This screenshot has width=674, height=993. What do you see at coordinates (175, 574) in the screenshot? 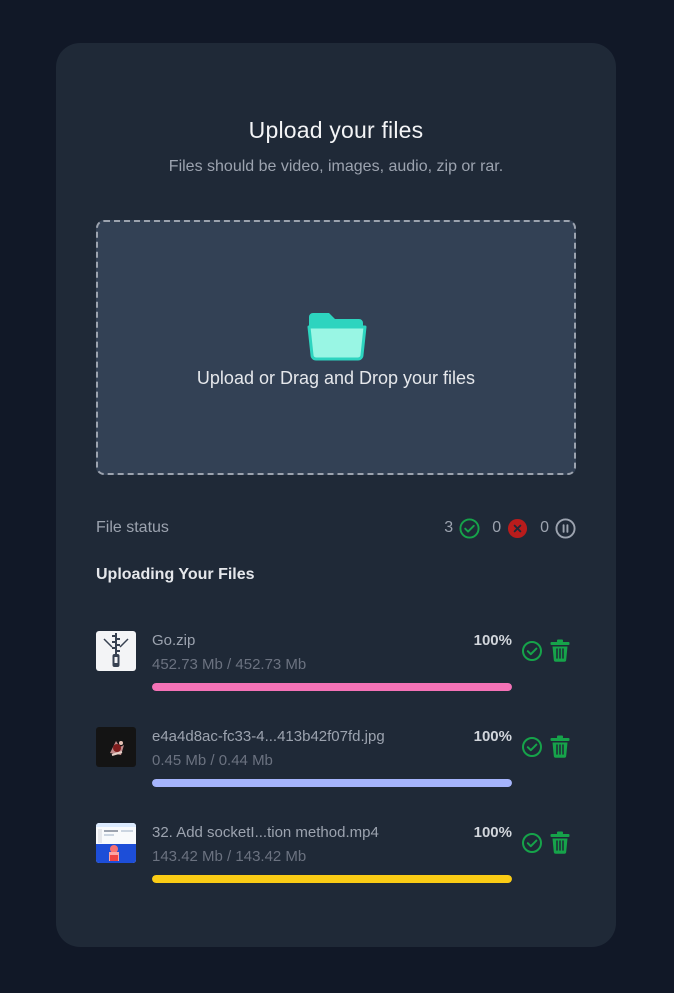
I see `uploading-section-title: Uploading Your Files` at bounding box center [175, 574].